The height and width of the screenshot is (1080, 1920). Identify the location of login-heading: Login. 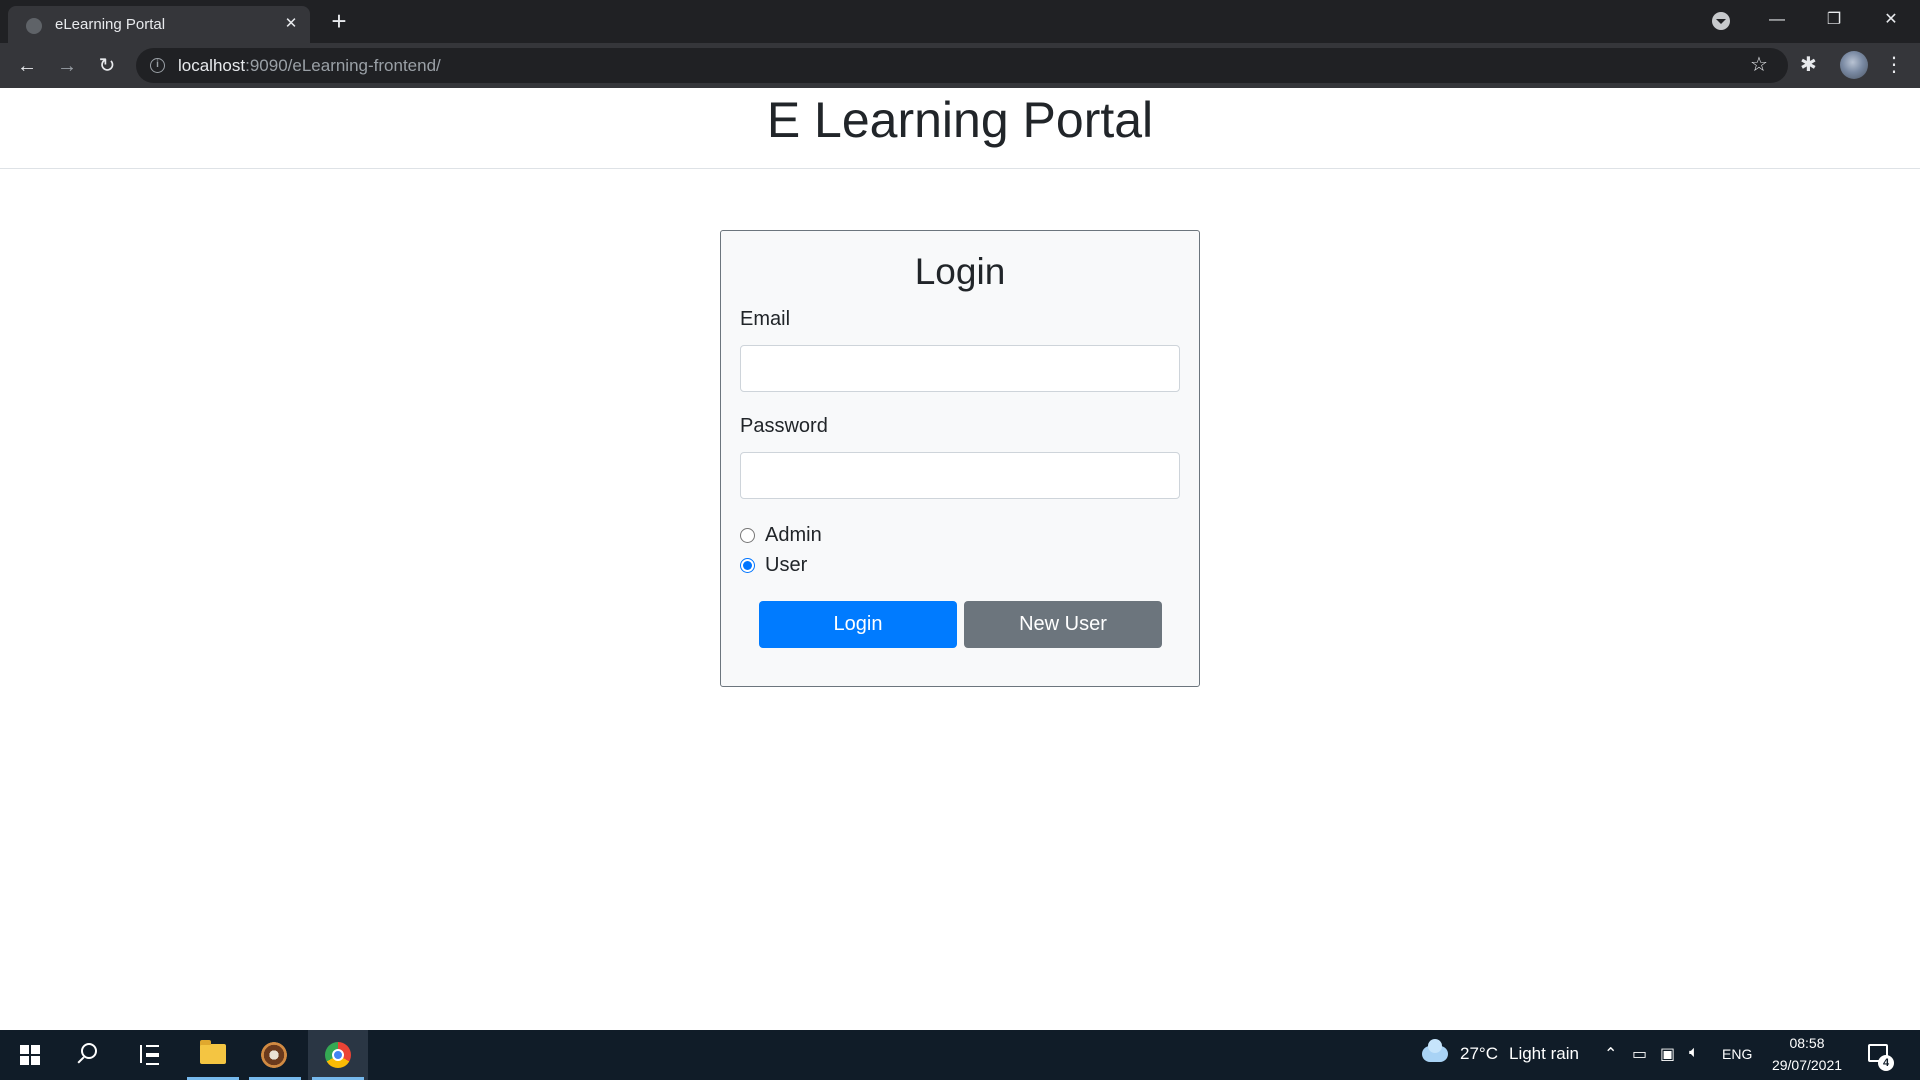
(960, 271).